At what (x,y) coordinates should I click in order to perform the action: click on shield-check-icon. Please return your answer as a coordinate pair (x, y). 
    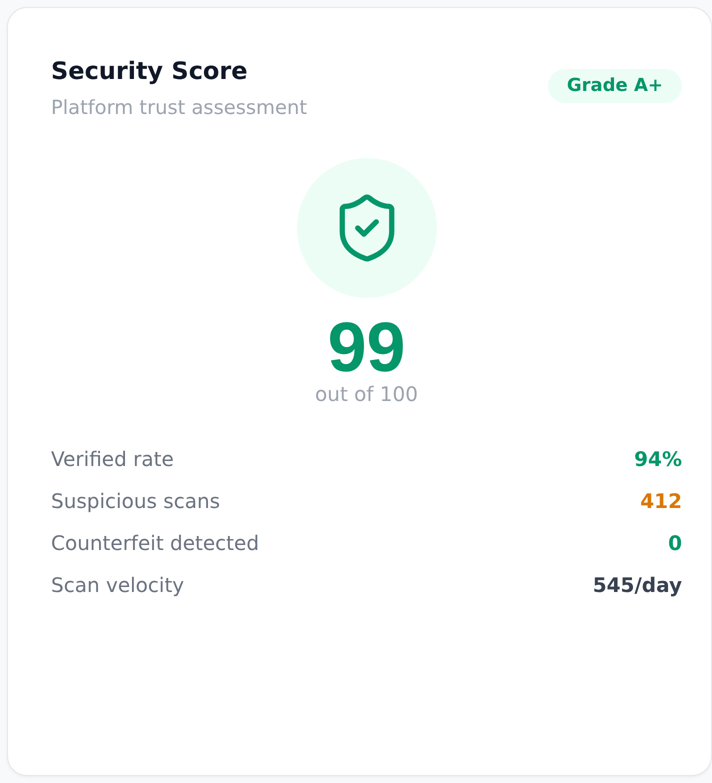
    Looking at the image, I should click on (366, 228).